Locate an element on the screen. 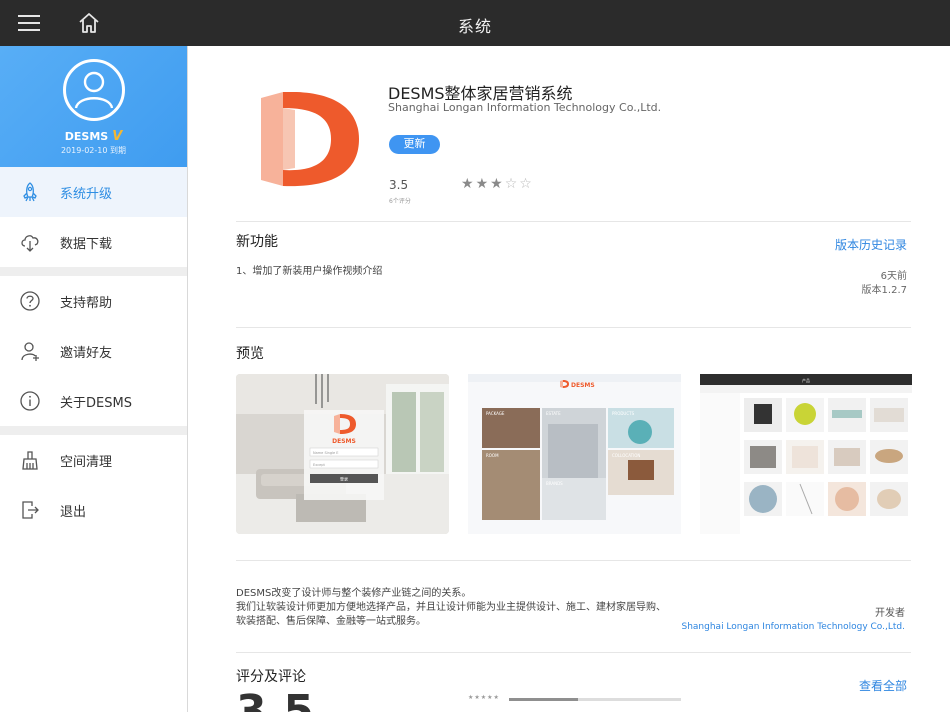 The height and width of the screenshot is (712, 950). rocket-icon is located at coordinates (30, 192).